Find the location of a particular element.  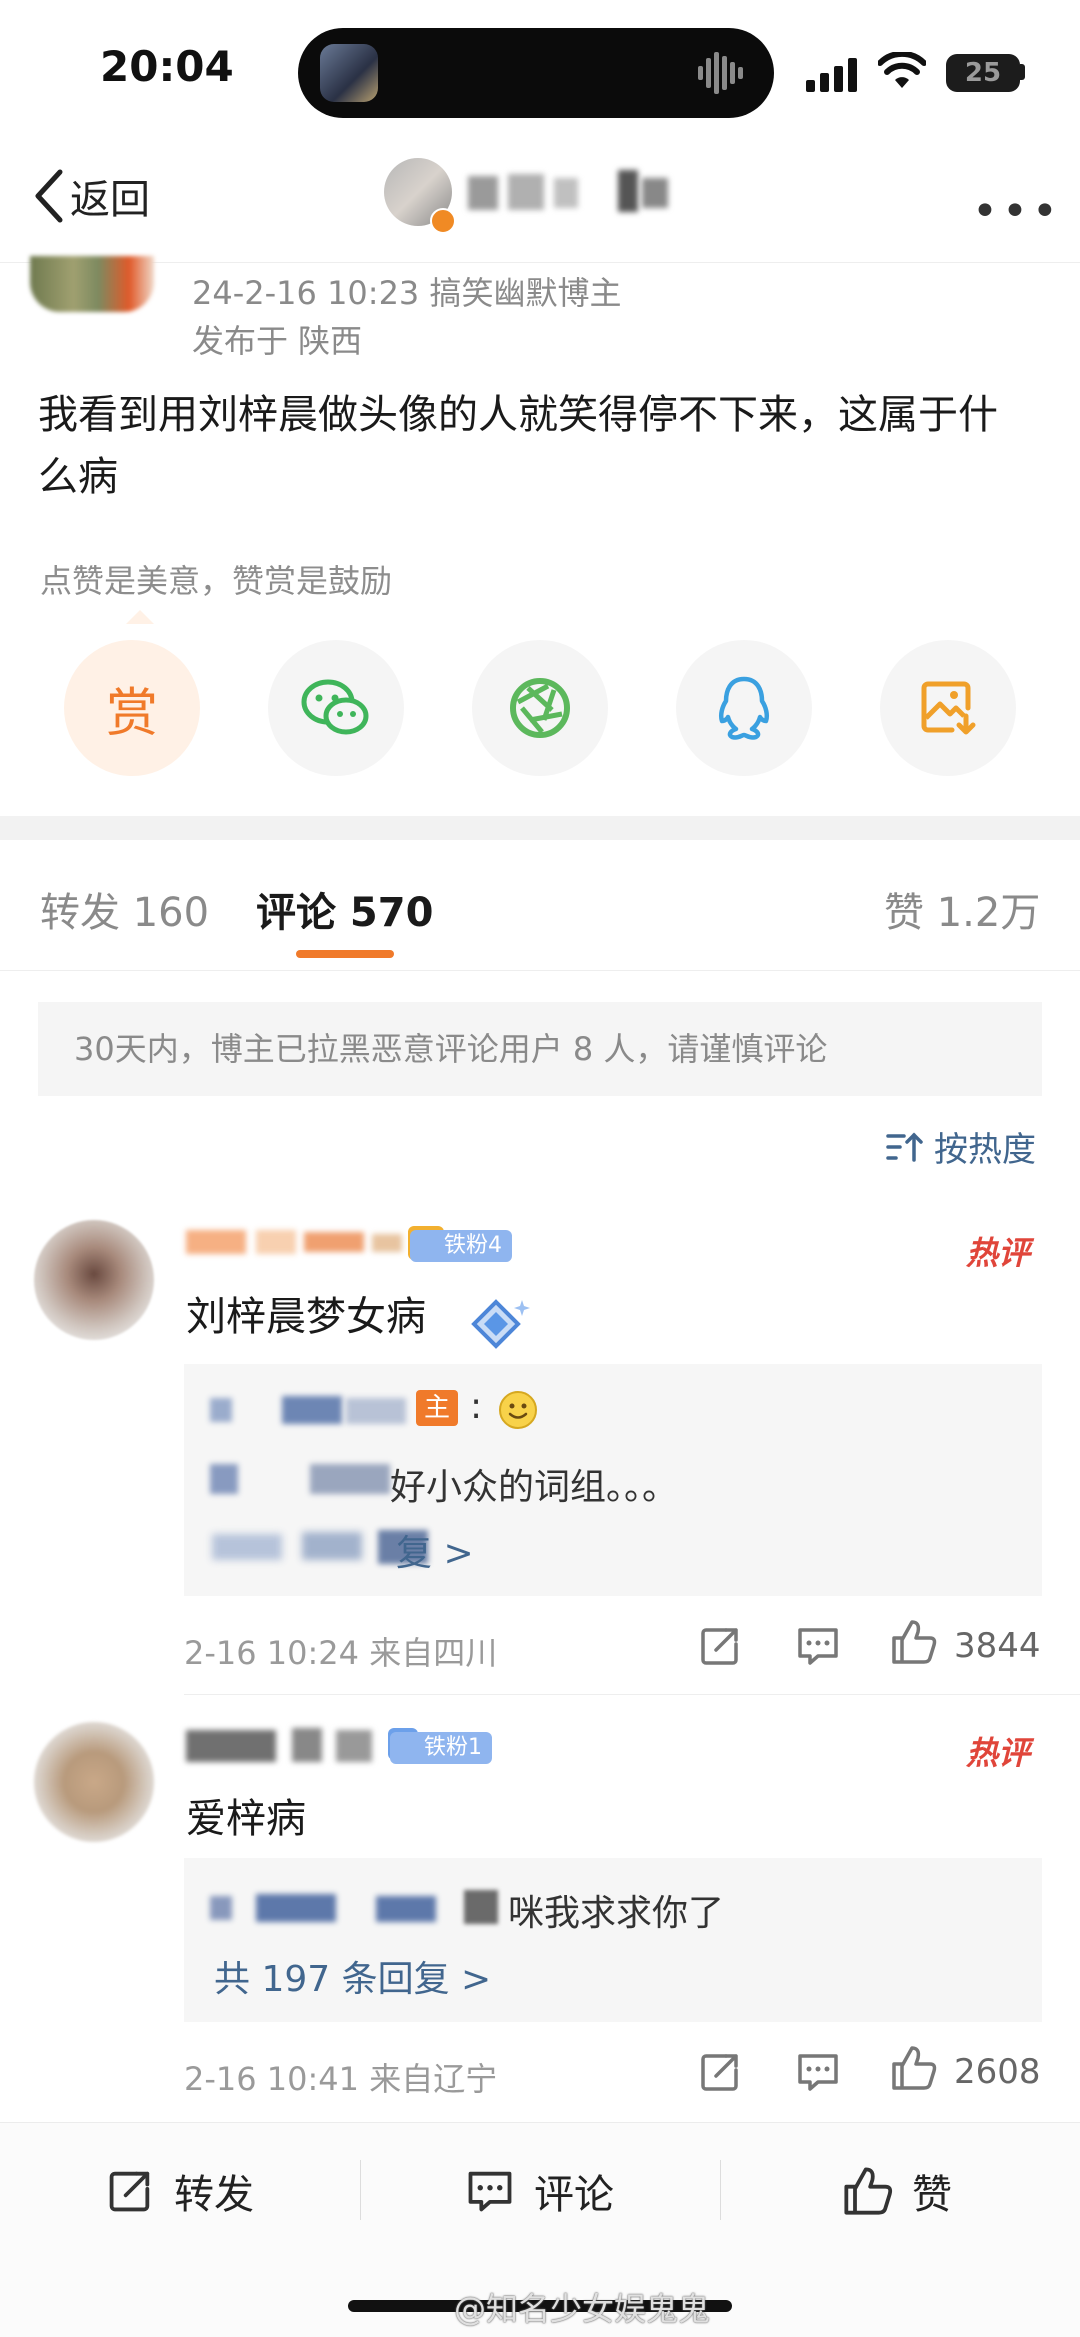

share-moments-button is located at coordinates (540, 708).